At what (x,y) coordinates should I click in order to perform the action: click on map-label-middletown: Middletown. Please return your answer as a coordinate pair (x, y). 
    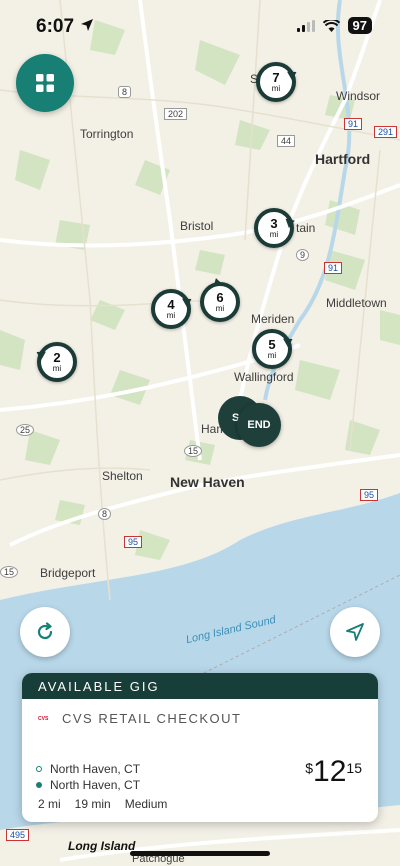
    Looking at the image, I should click on (356, 303).